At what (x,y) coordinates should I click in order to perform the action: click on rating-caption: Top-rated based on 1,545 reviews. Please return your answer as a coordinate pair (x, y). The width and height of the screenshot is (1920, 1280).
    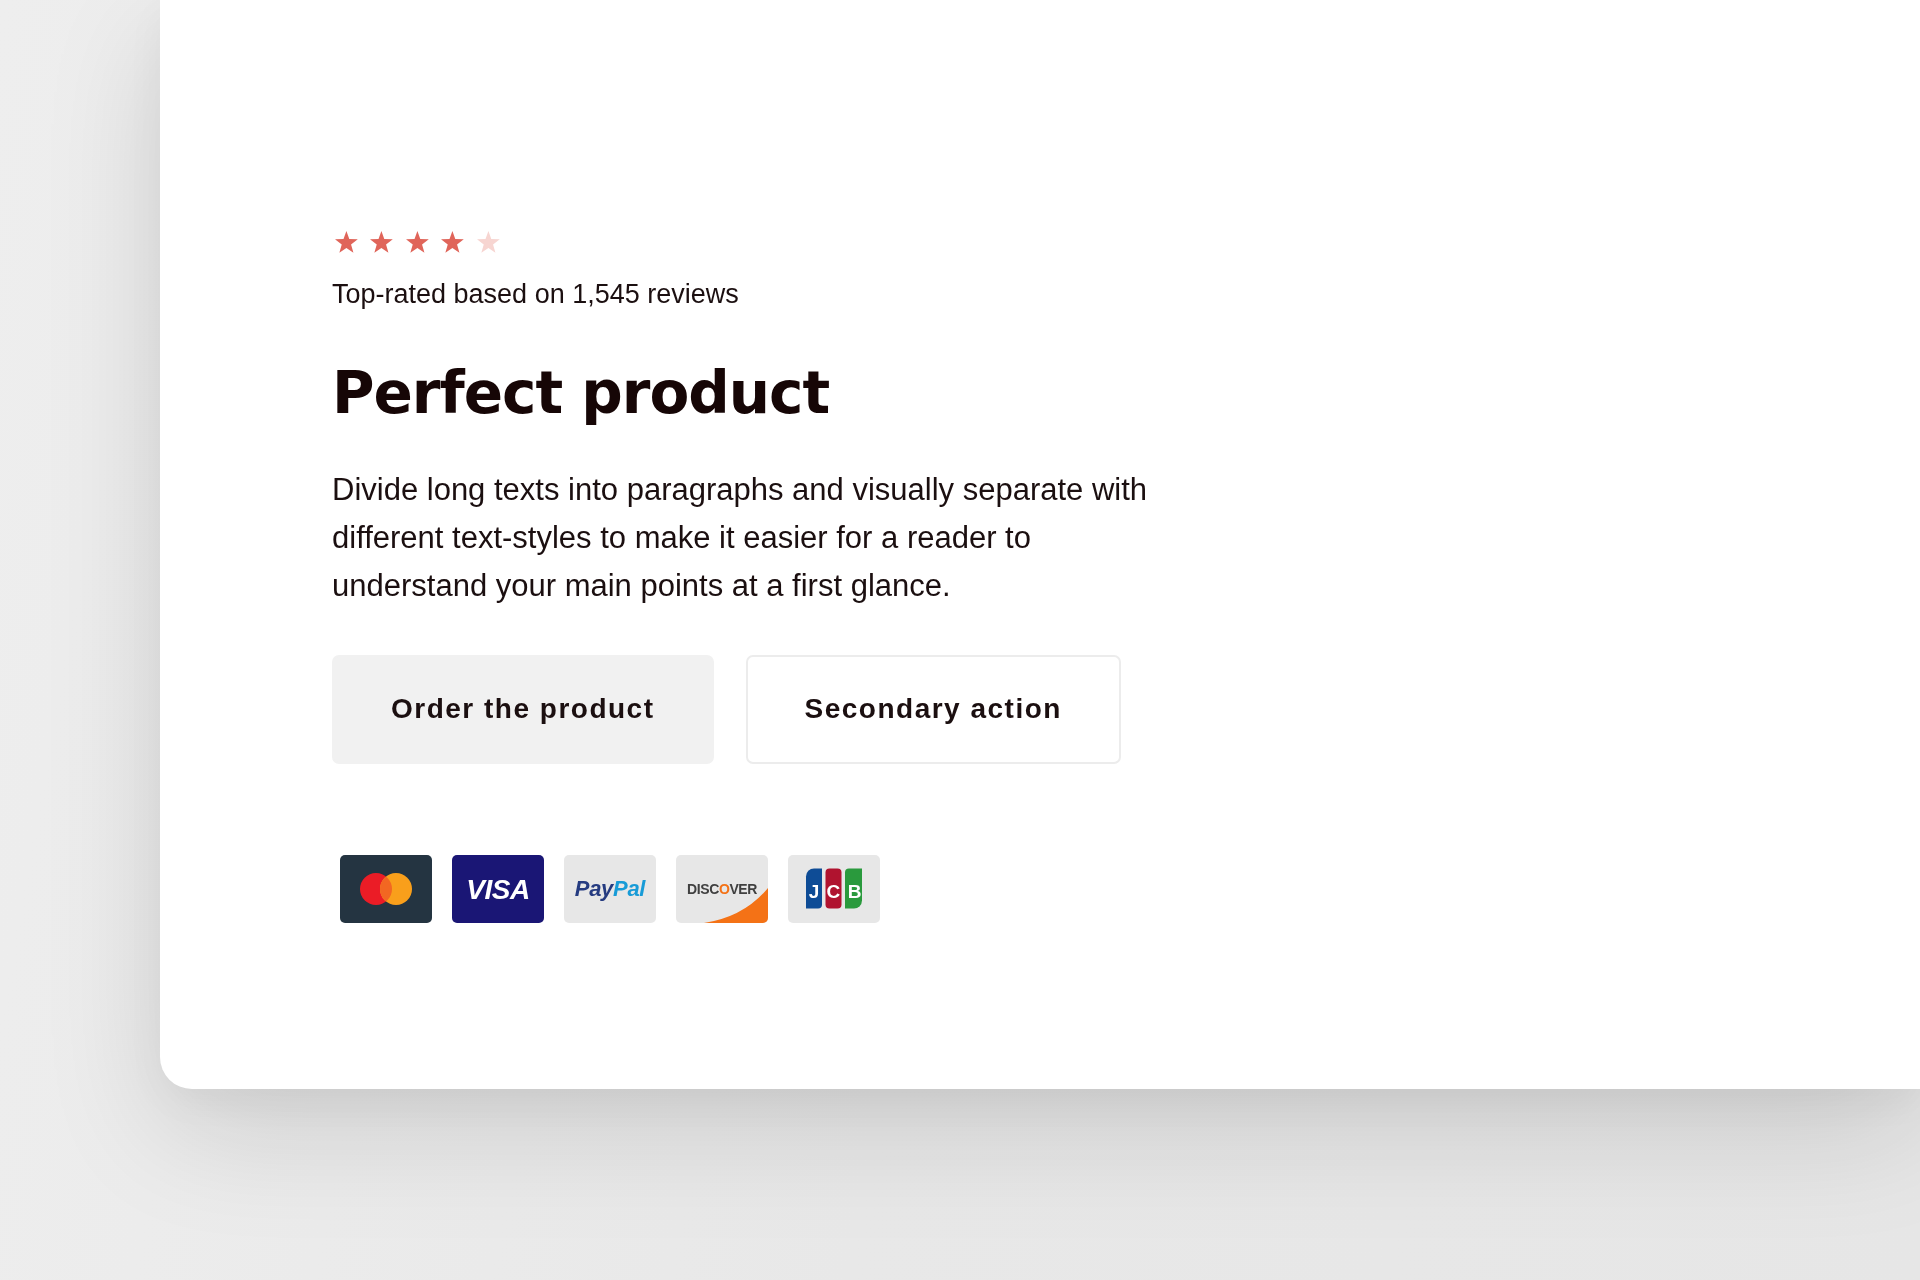
    Looking at the image, I should click on (535, 293).